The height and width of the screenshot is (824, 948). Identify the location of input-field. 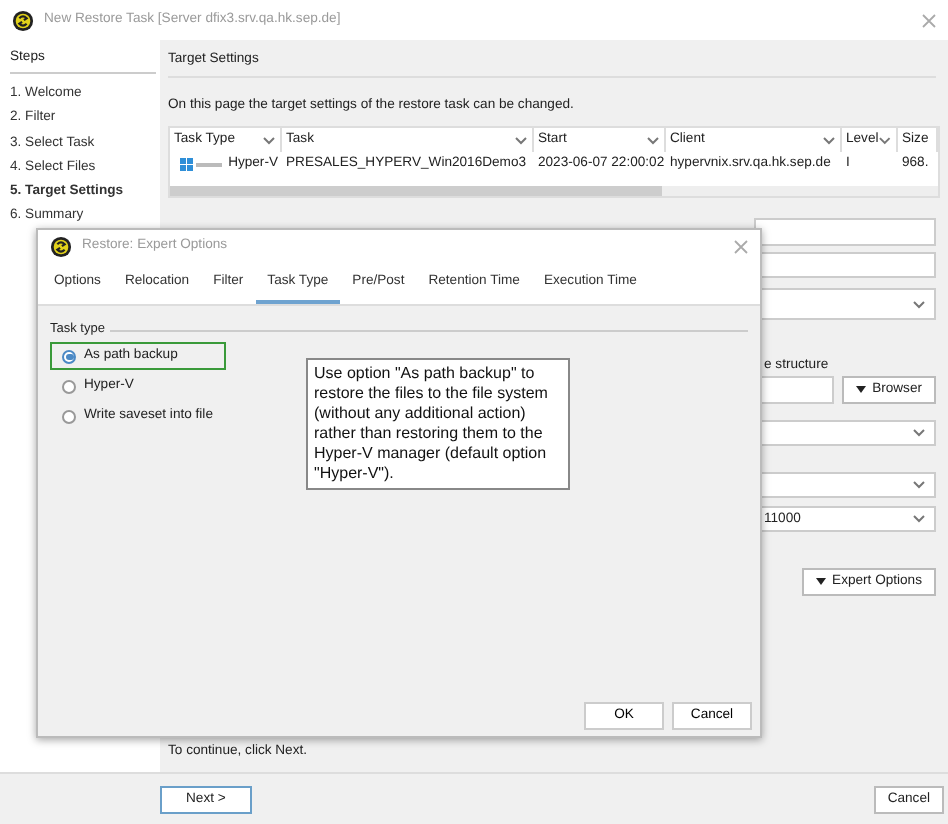
(845, 232).